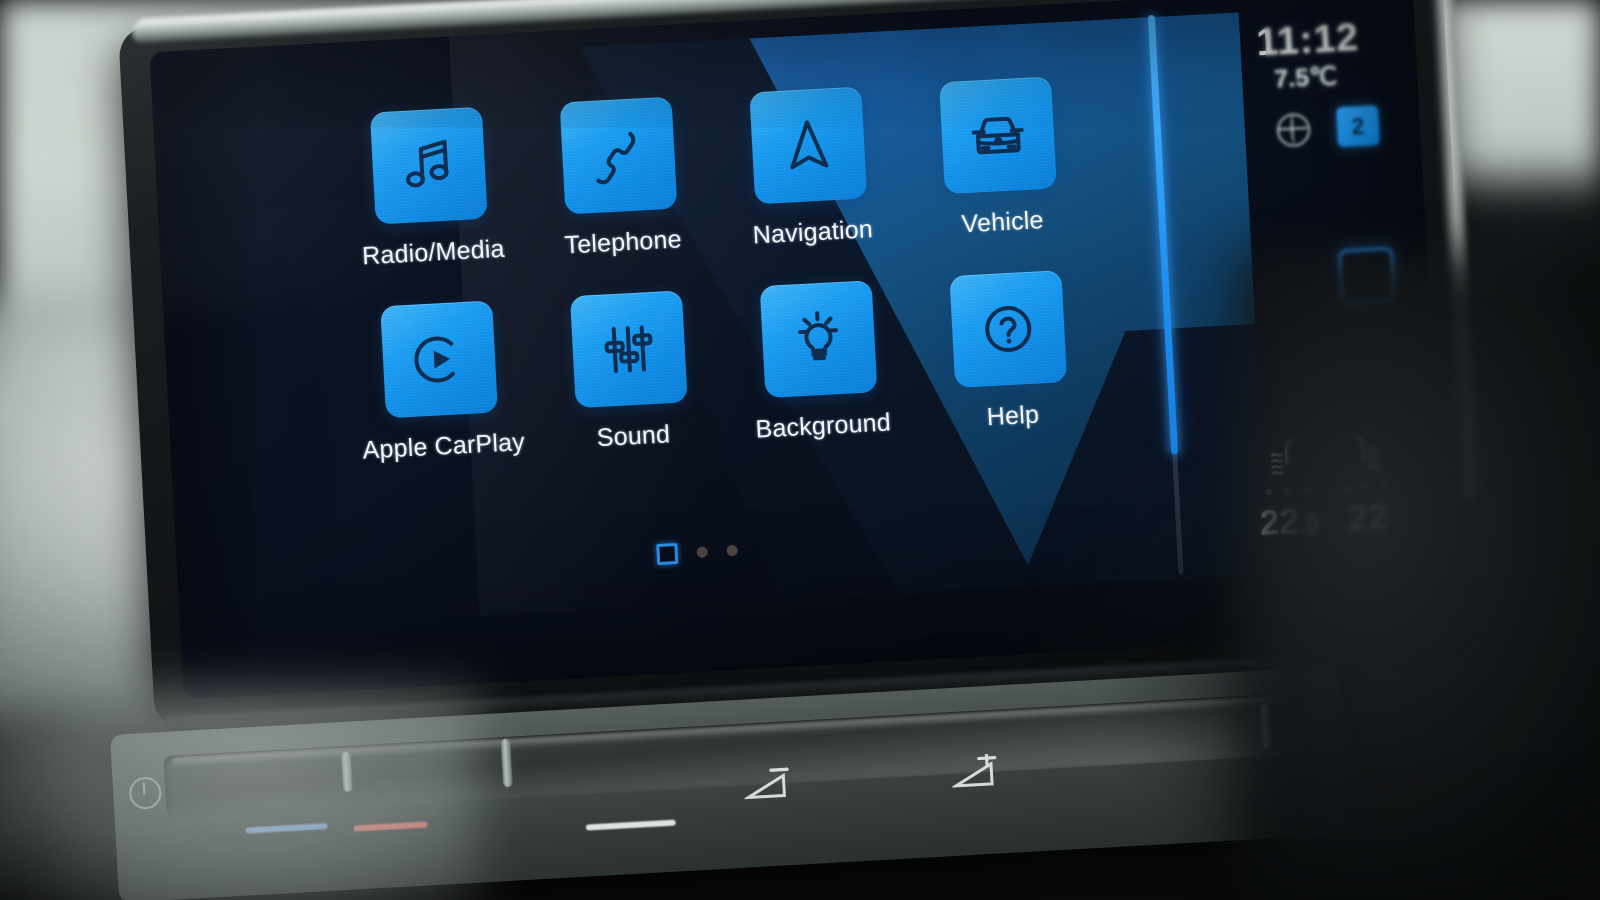 The height and width of the screenshot is (900, 1600). Describe the element at coordinates (997, 135) in the screenshot. I see `car-front-icon` at that location.